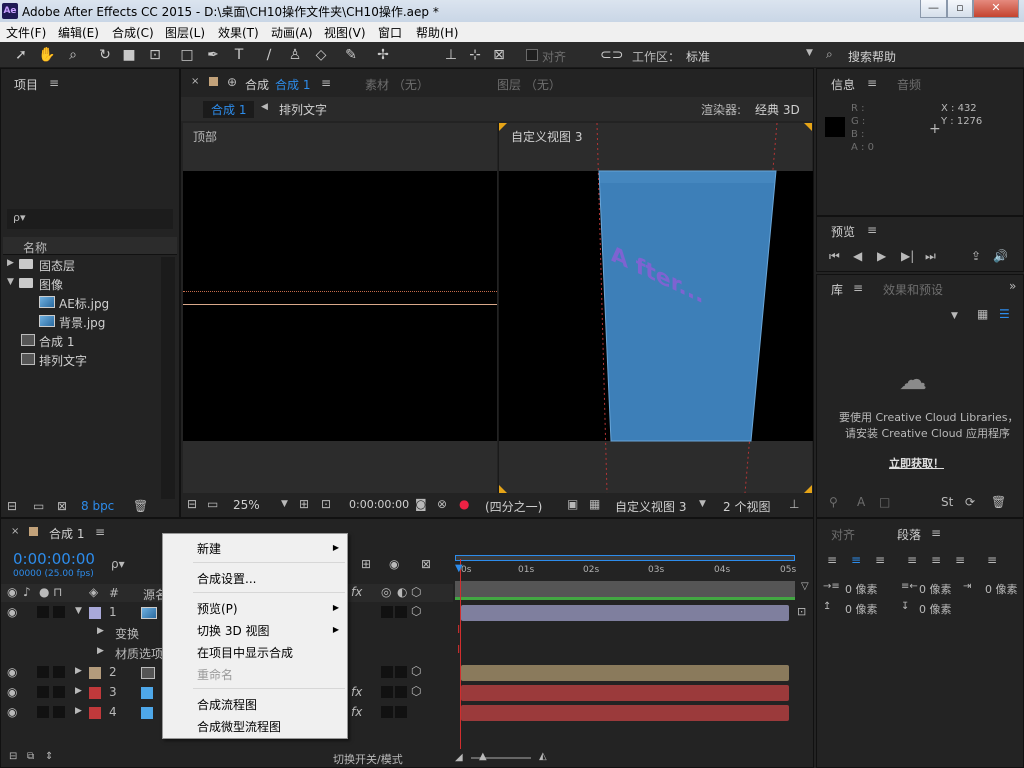  I want to click on comp-tab-label: 合成, so click(257, 84).